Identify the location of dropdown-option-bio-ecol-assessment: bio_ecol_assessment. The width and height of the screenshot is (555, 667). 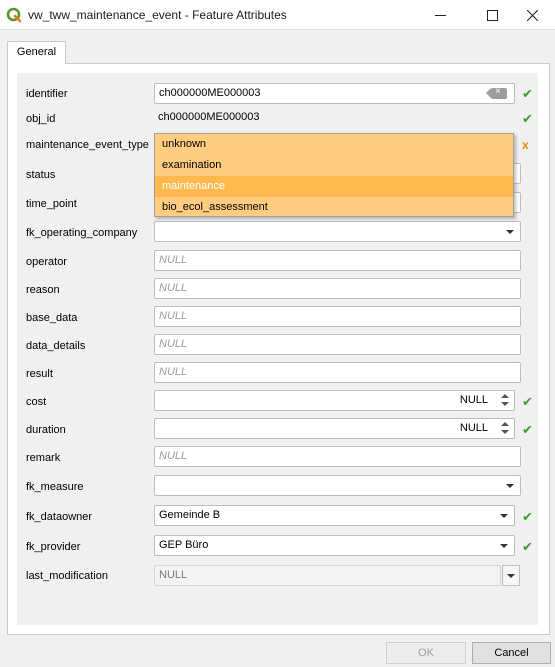
(334, 207).